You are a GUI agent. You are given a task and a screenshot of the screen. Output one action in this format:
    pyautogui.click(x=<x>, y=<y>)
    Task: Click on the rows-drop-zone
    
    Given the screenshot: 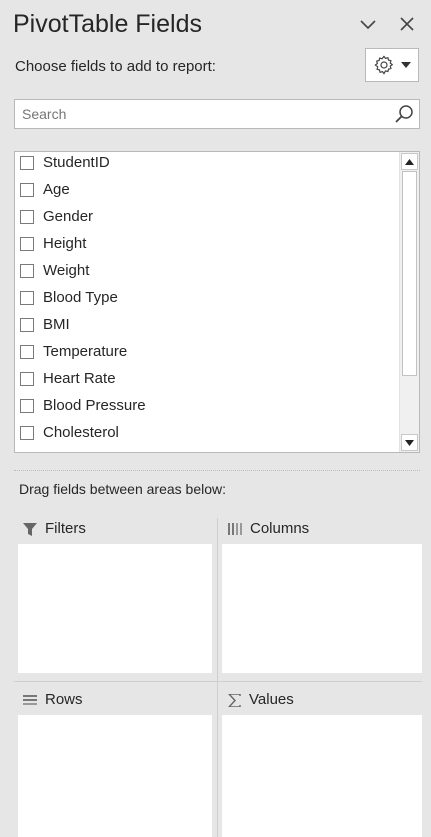 What is the action you would take?
    pyautogui.click(x=115, y=776)
    